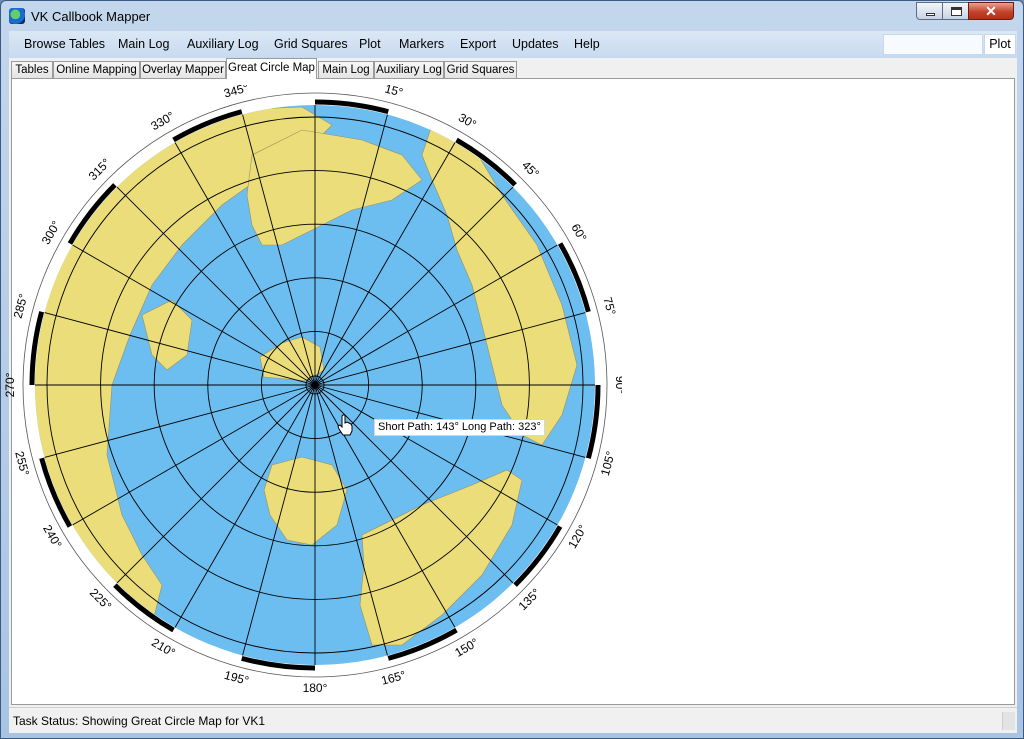 The height and width of the screenshot is (739, 1024). What do you see at coordinates (183, 69) in the screenshot?
I see `tab-overlay-mapper: Overlay Mapper` at bounding box center [183, 69].